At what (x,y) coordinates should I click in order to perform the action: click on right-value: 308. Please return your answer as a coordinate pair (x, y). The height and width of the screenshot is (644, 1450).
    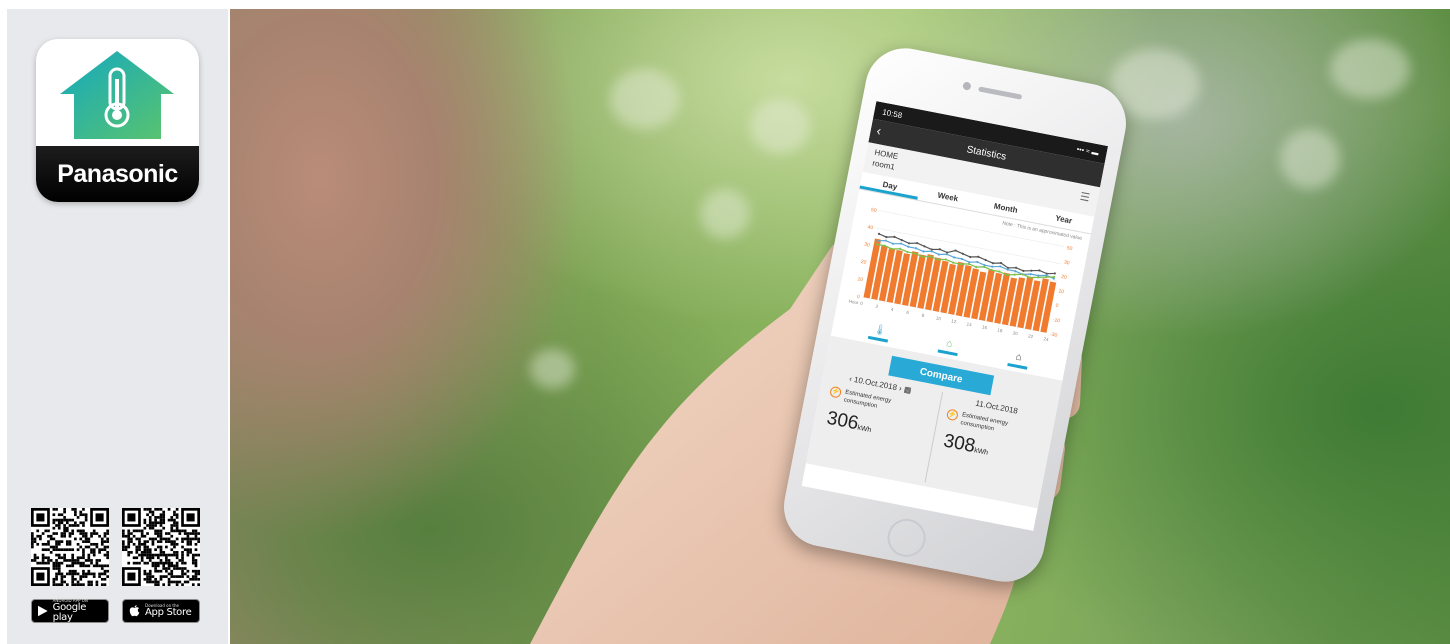
    Looking at the image, I should click on (959, 444).